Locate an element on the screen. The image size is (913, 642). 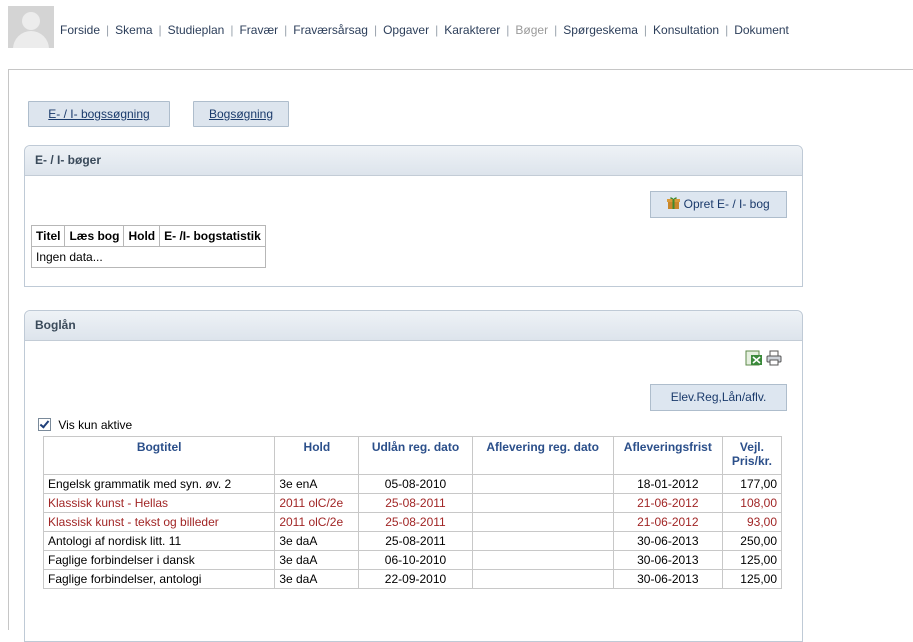
only-active-filter: Vis kun aktive is located at coordinates (85, 425).